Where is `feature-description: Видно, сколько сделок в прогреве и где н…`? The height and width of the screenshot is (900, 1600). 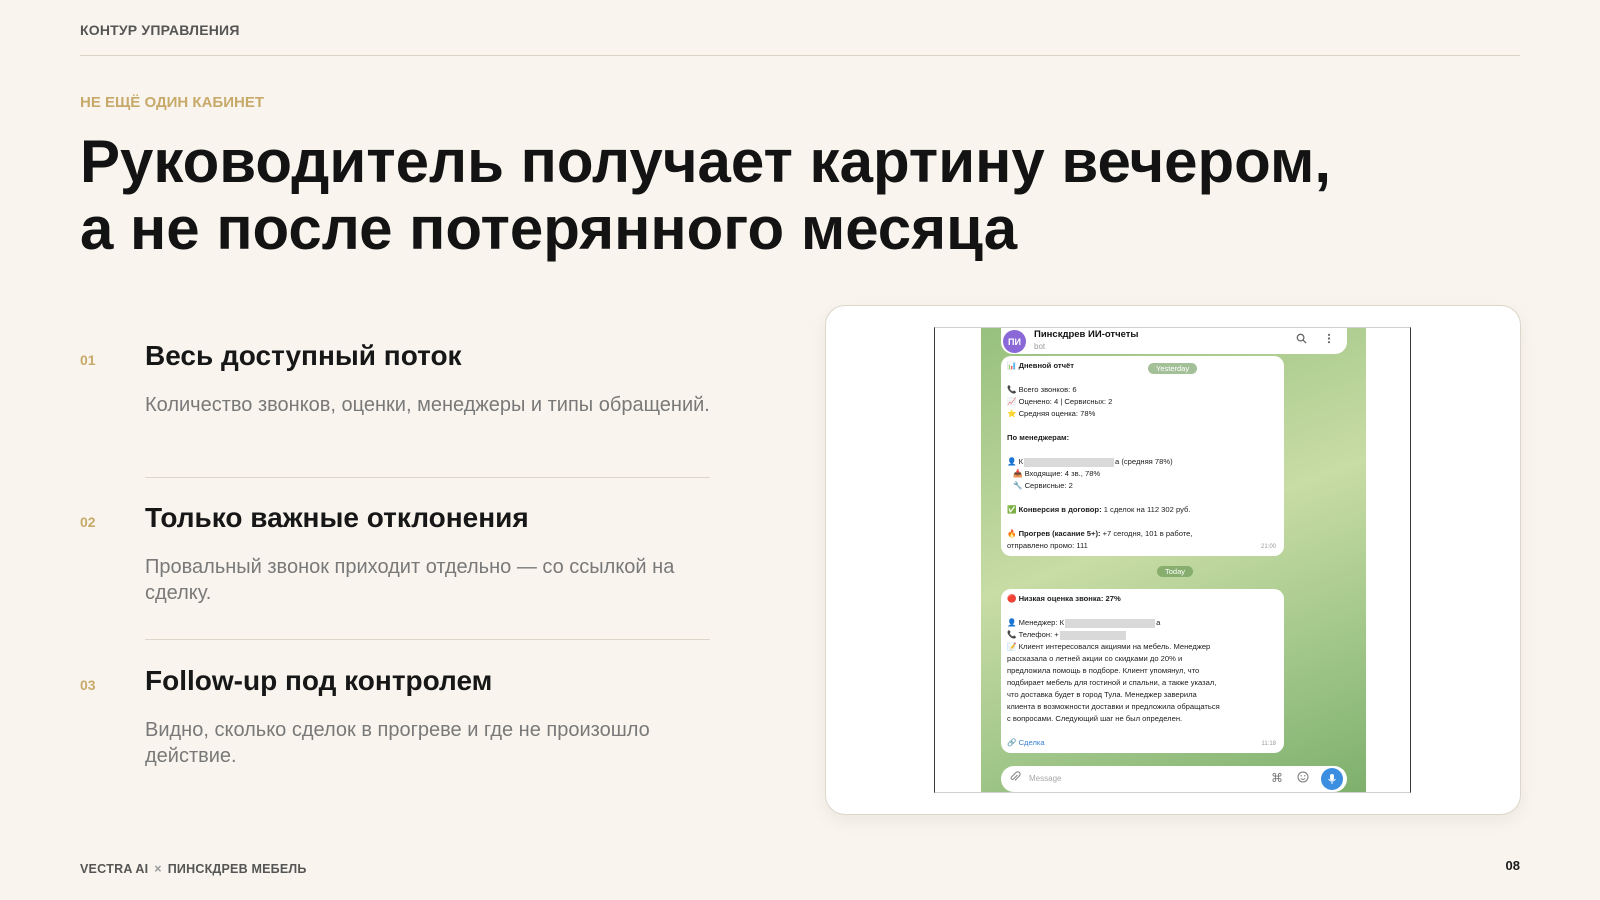
feature-description: Видно, сколько сделок в прогреве и где н… is located at coordinates (397, 743).